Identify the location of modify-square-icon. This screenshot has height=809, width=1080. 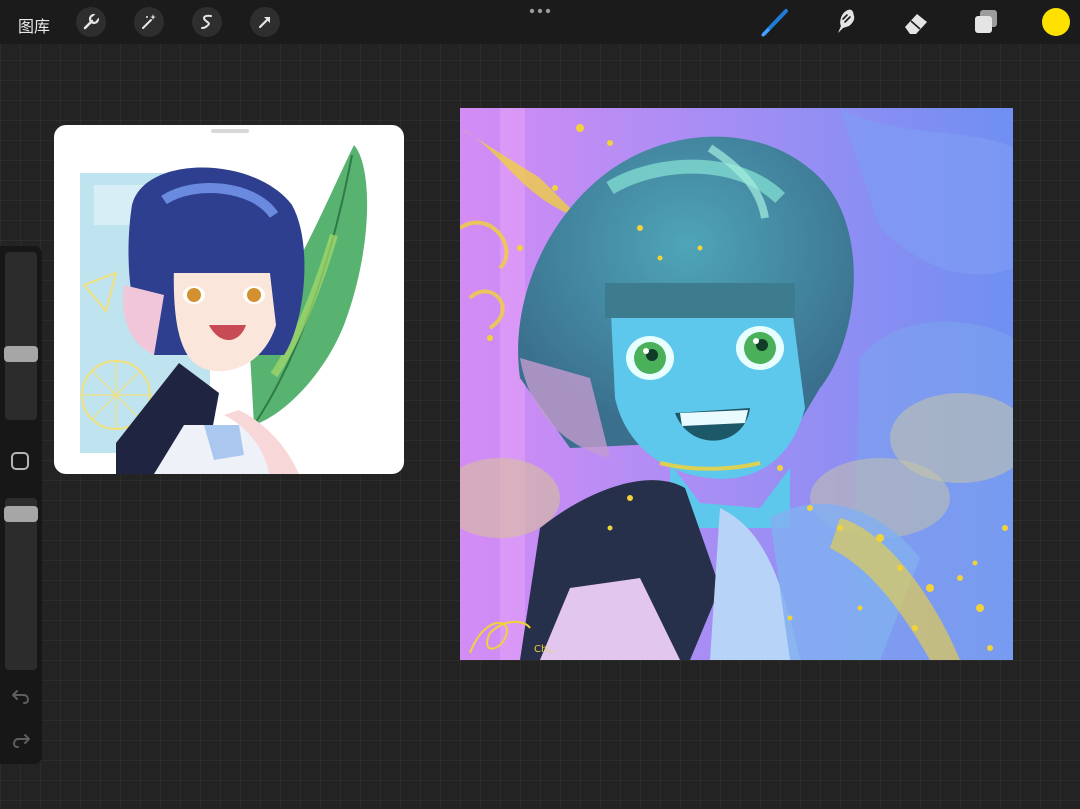
(20, 461).